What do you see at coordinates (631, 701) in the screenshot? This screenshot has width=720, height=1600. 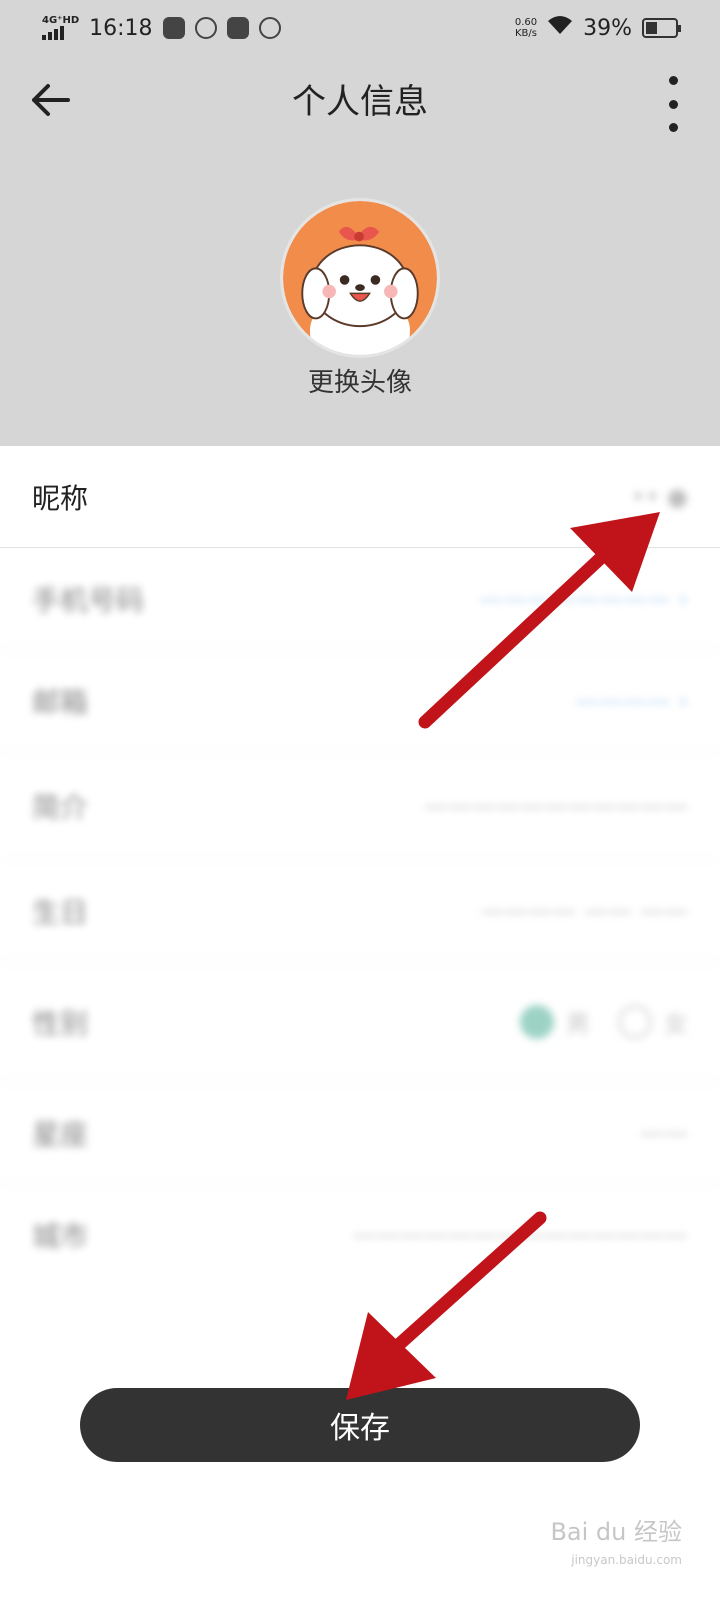 I see `email-value: ———— ›` at bounding box center [631, 701].